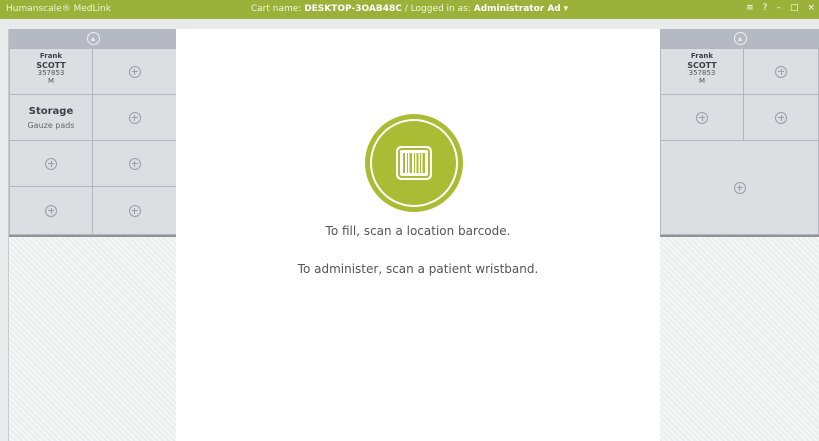  What do you see at coordinates (517, 9) in the screenshot?
I see `user-menu: Administrator Ad` at bounding box center [517, 9].